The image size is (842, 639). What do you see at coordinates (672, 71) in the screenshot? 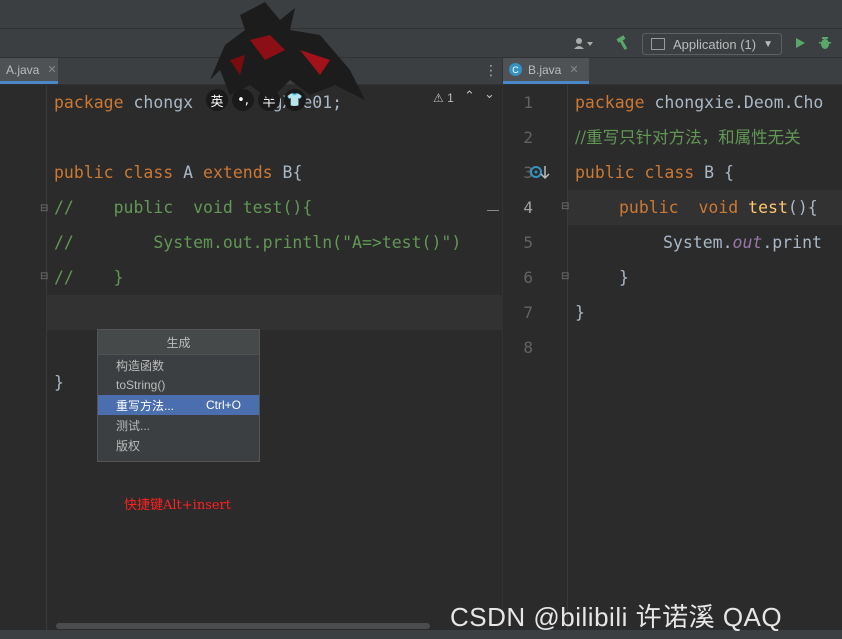
I see `right-tab-bar: C B.java ✕` at bounding box center [672, 71].